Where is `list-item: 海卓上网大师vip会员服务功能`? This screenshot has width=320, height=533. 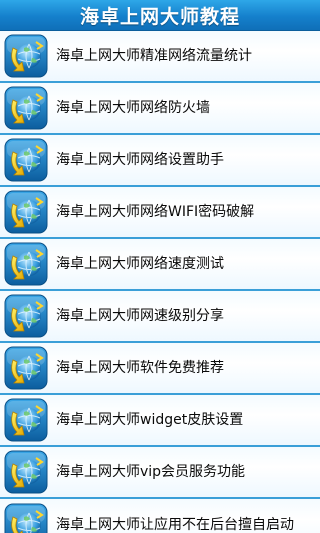
list-item: 海卓上网大师vip会员服务功能 is located at coordinates (160, 473).